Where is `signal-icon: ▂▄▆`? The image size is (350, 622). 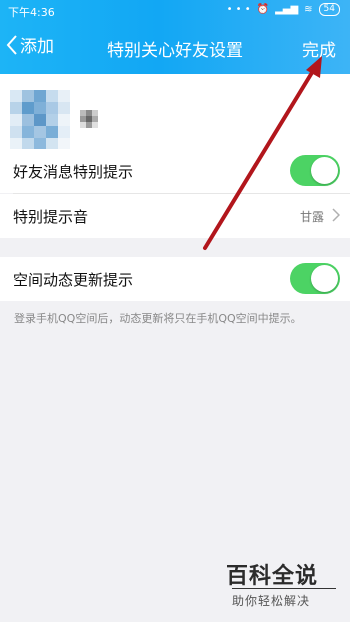
signal-icon: ▂▄▆ is located at coordinates (287, 9).